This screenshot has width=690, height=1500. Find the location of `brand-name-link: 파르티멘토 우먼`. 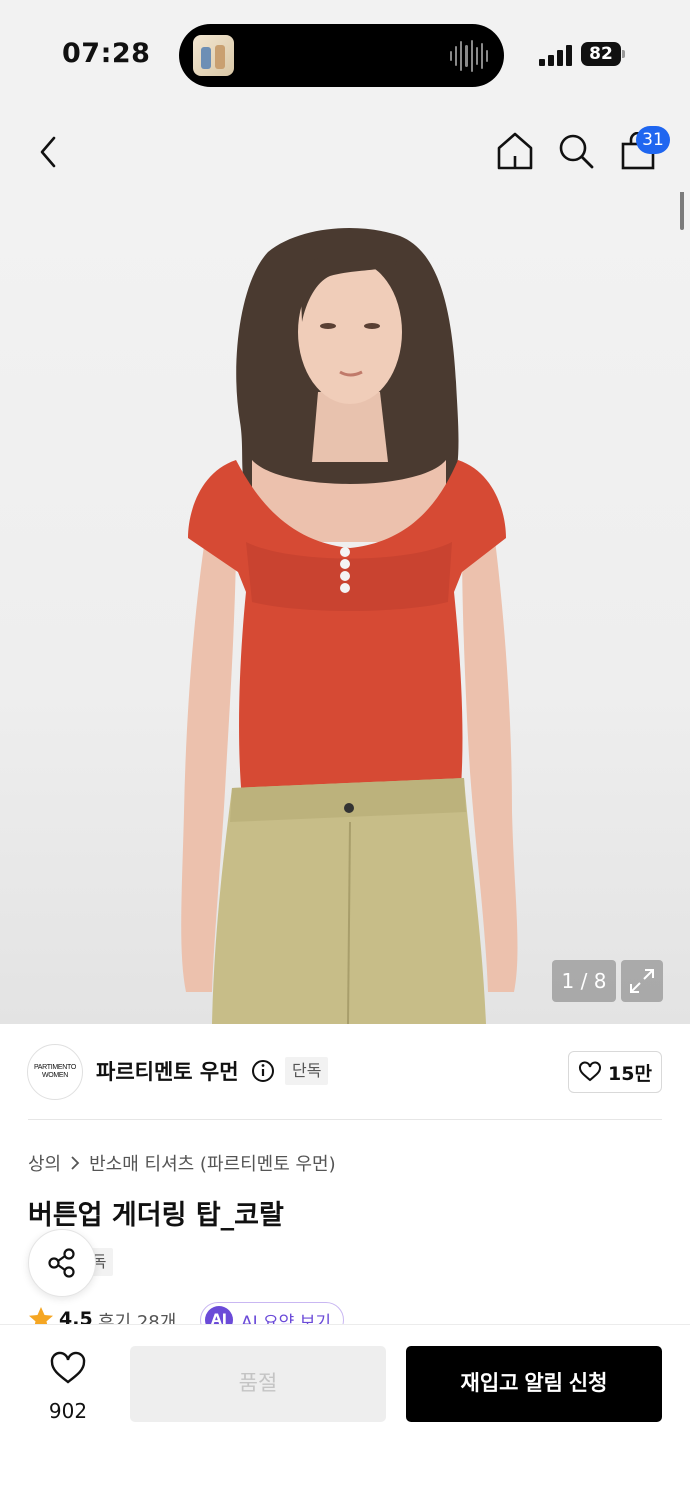

brand-name-link: 파르티멘토 우먼 is located at coordinates (167, 1071).